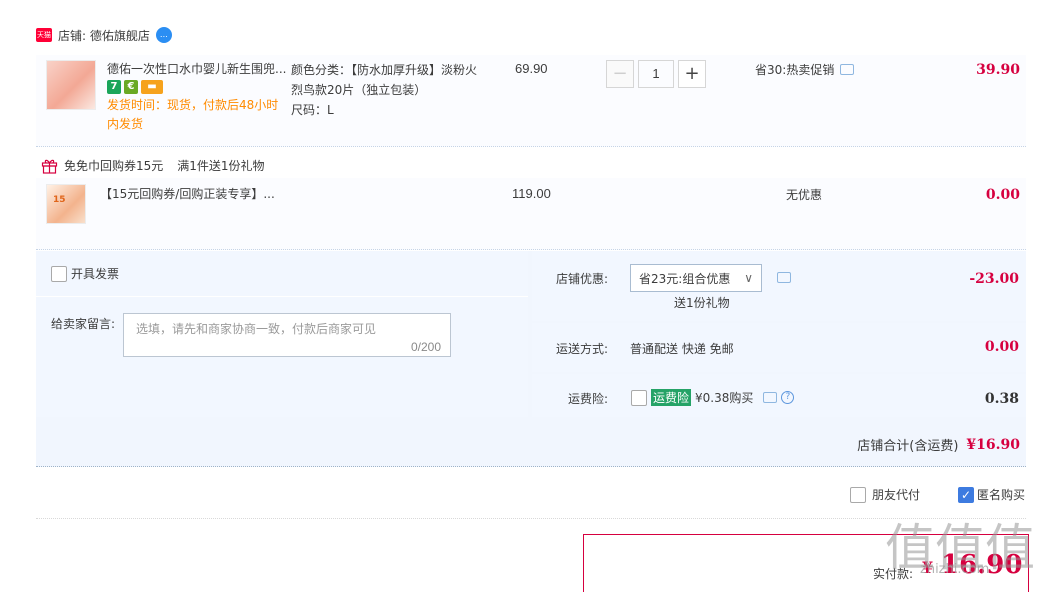 The height and width of the screenshot is (592, 1038). Describe the element at coordinates (788, 397) in the screenshot. I see `help-icon: ?` at that location.